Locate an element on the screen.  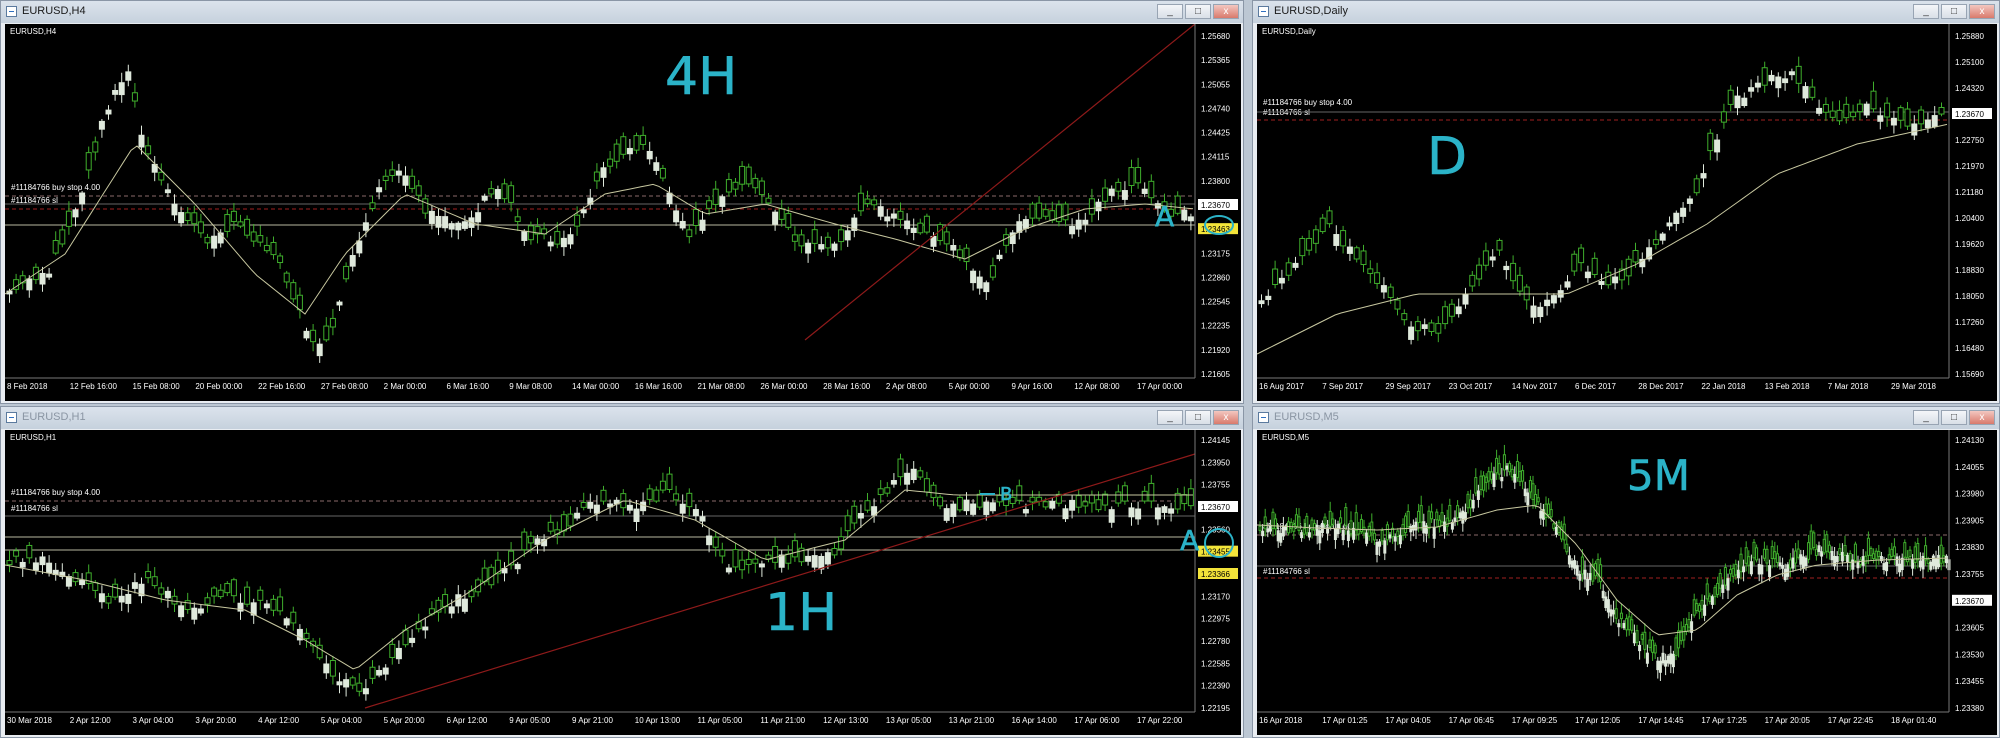
order-label: #11184766 buy stop 4.00 is located at coordinates (56, 187).